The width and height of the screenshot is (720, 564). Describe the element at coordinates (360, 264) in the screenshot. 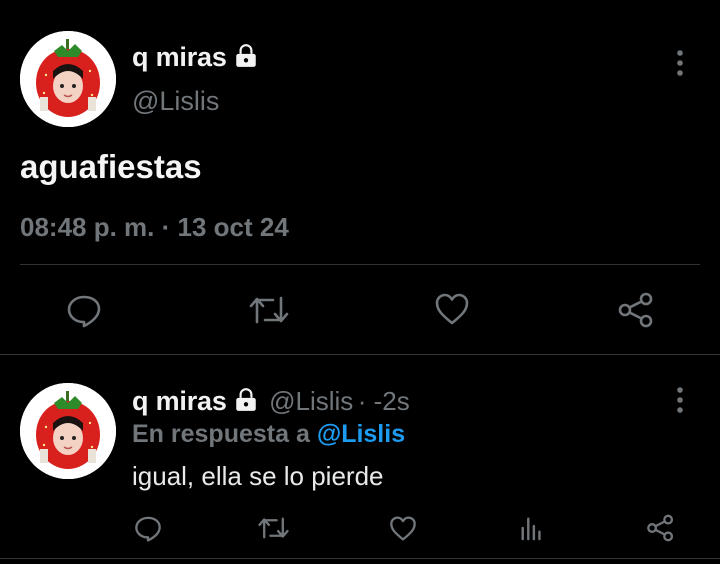

I see `divider` at that location.